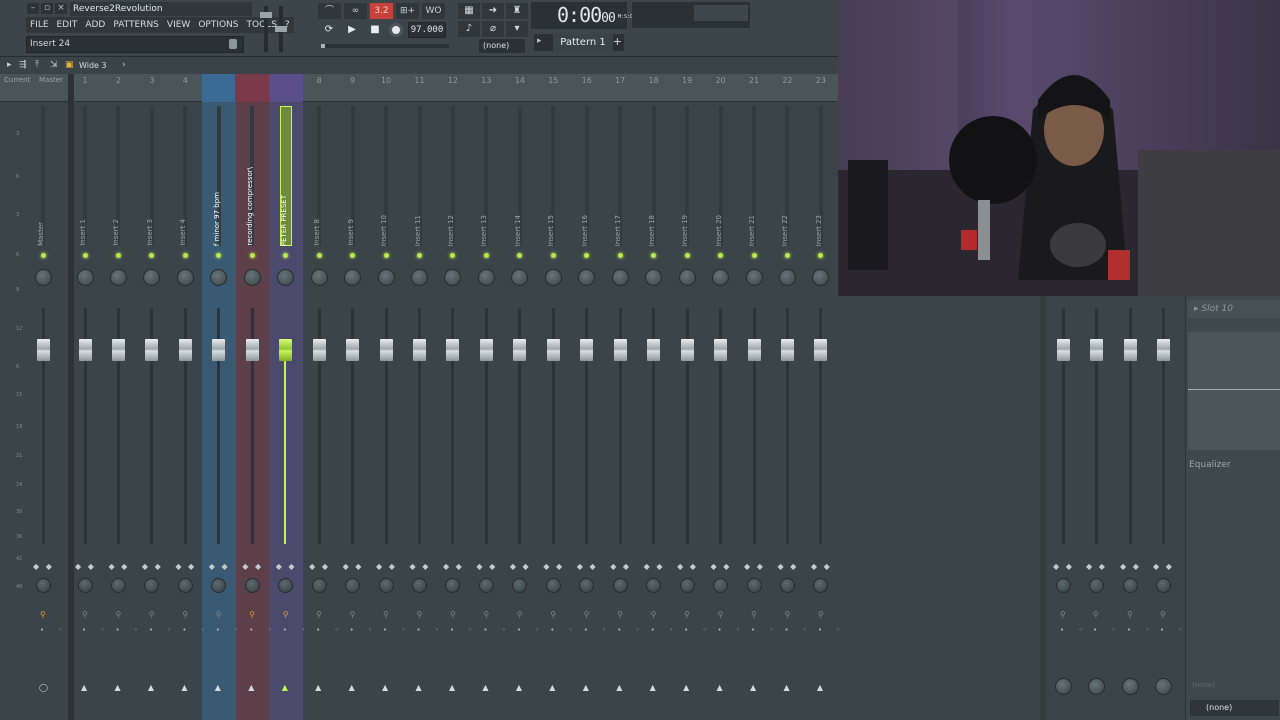 The image size is (1280, 720). What do you see at coordinates (620, 80) in the screenshot?
I see `track-number: 17` at bounding box center [620, 80].